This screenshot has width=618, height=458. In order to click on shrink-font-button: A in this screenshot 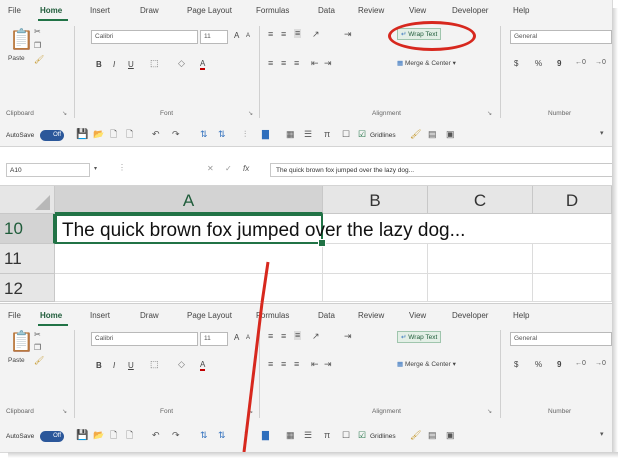, I will do `click(248, 36)`.